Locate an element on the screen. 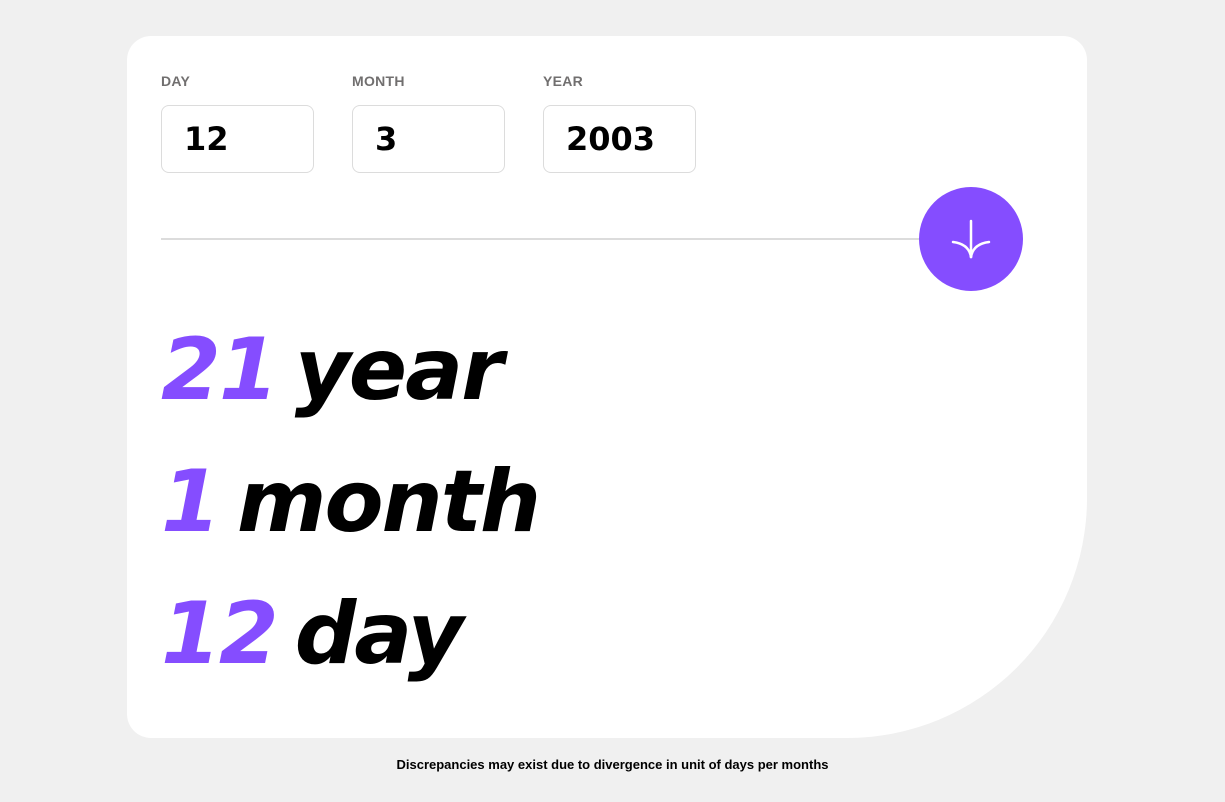 This screenshot has height=802, width=1225. day-field: DAY is located at coordinates (237, 122).